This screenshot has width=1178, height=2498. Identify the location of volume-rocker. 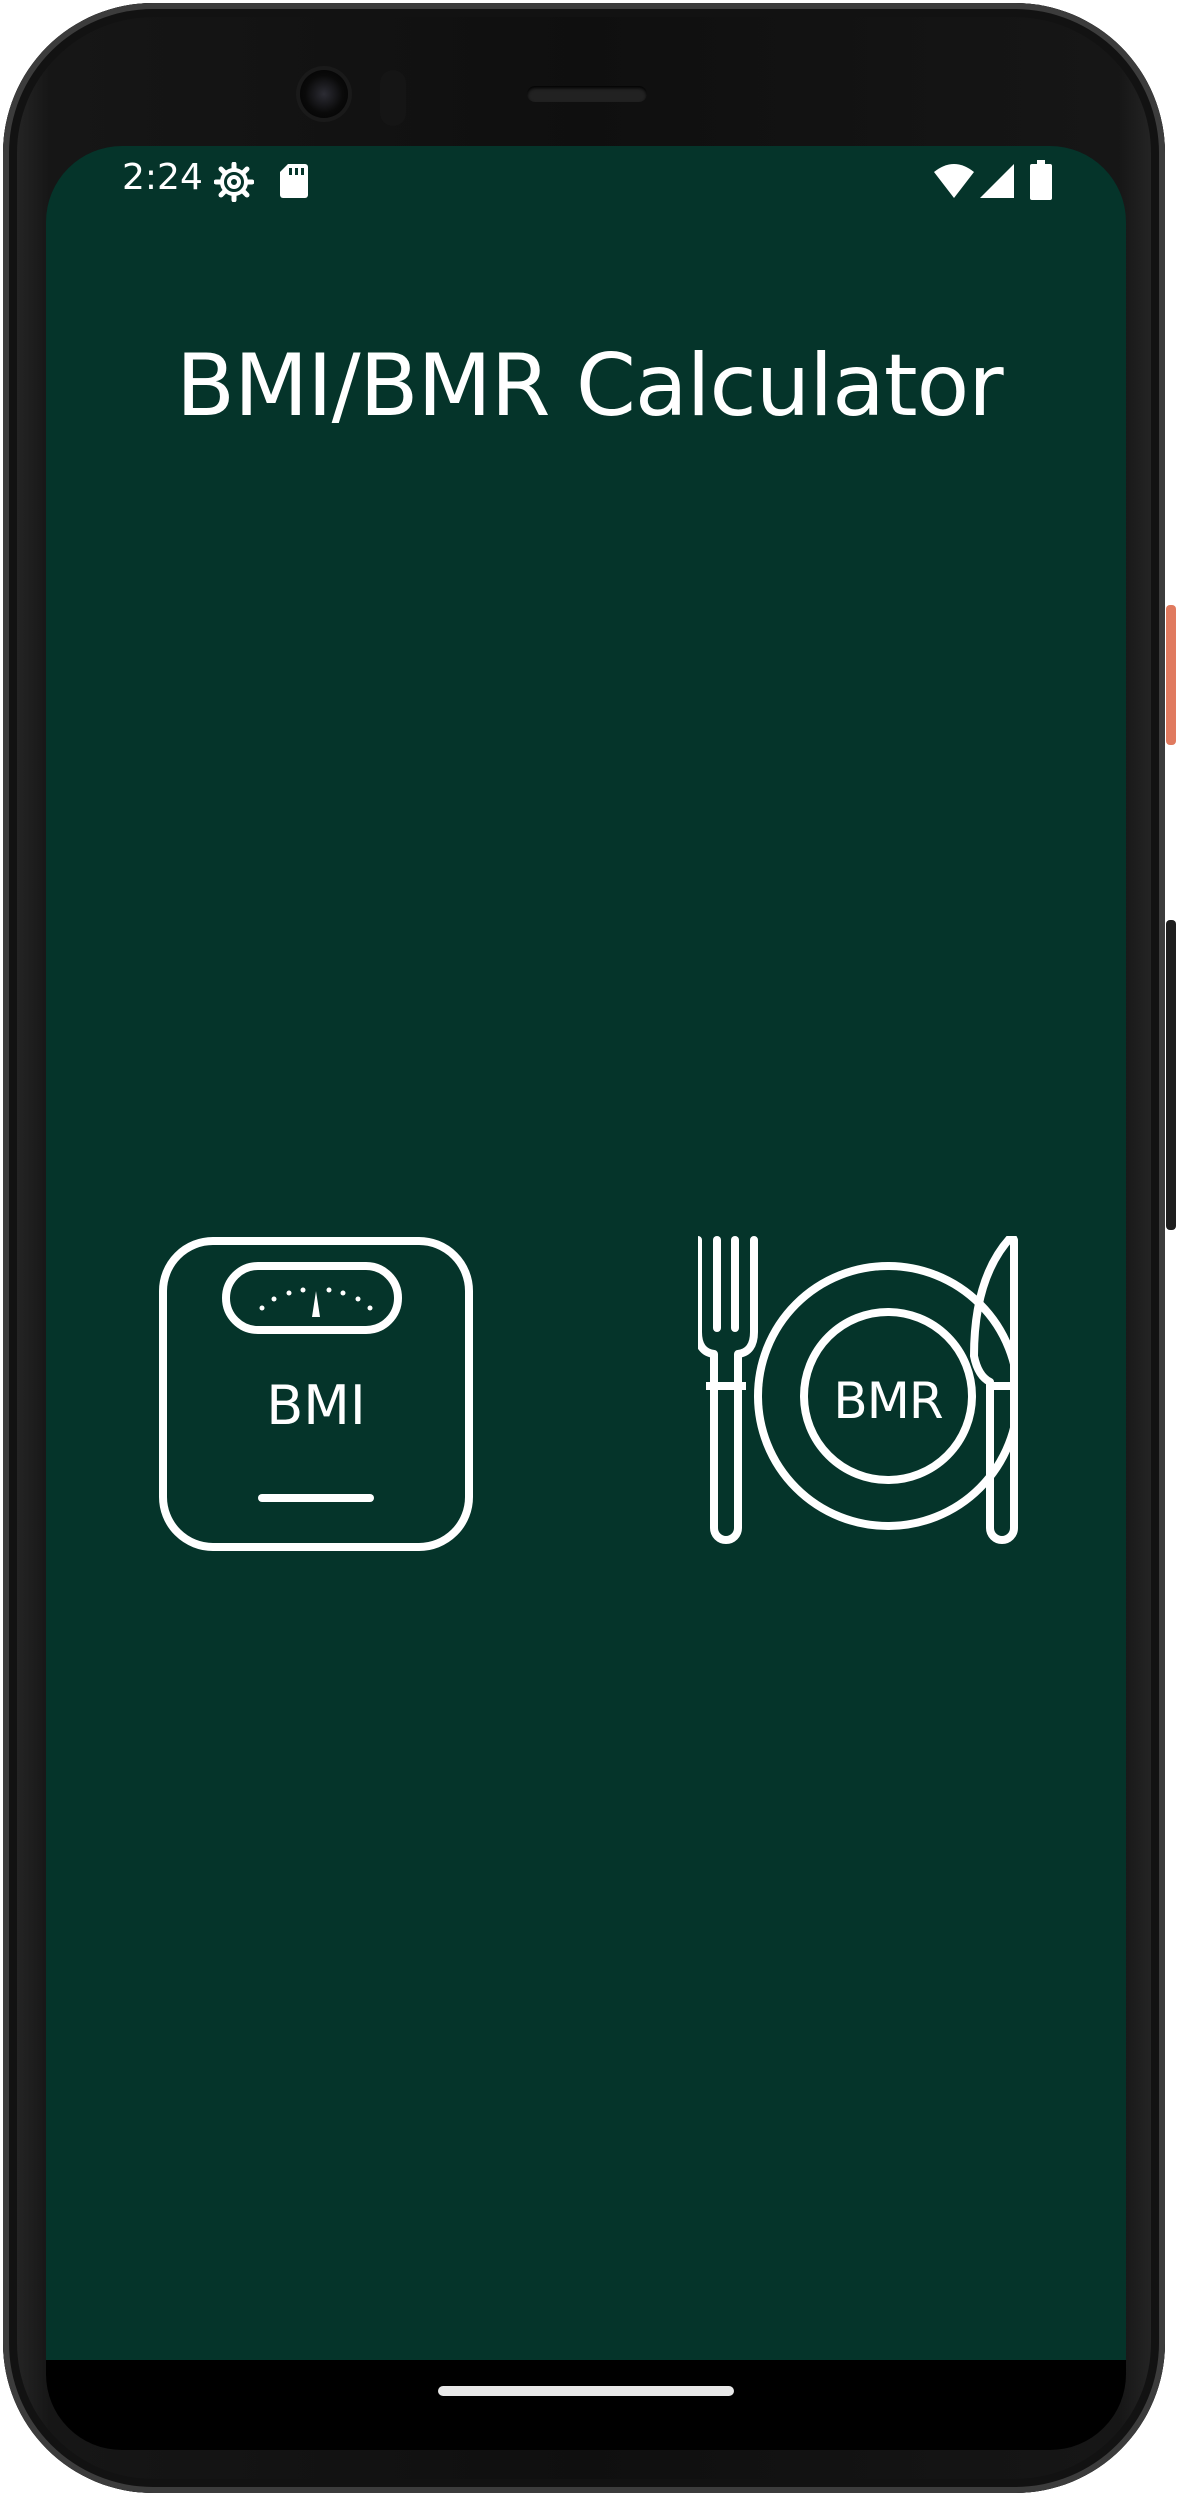
(1171, 1075).